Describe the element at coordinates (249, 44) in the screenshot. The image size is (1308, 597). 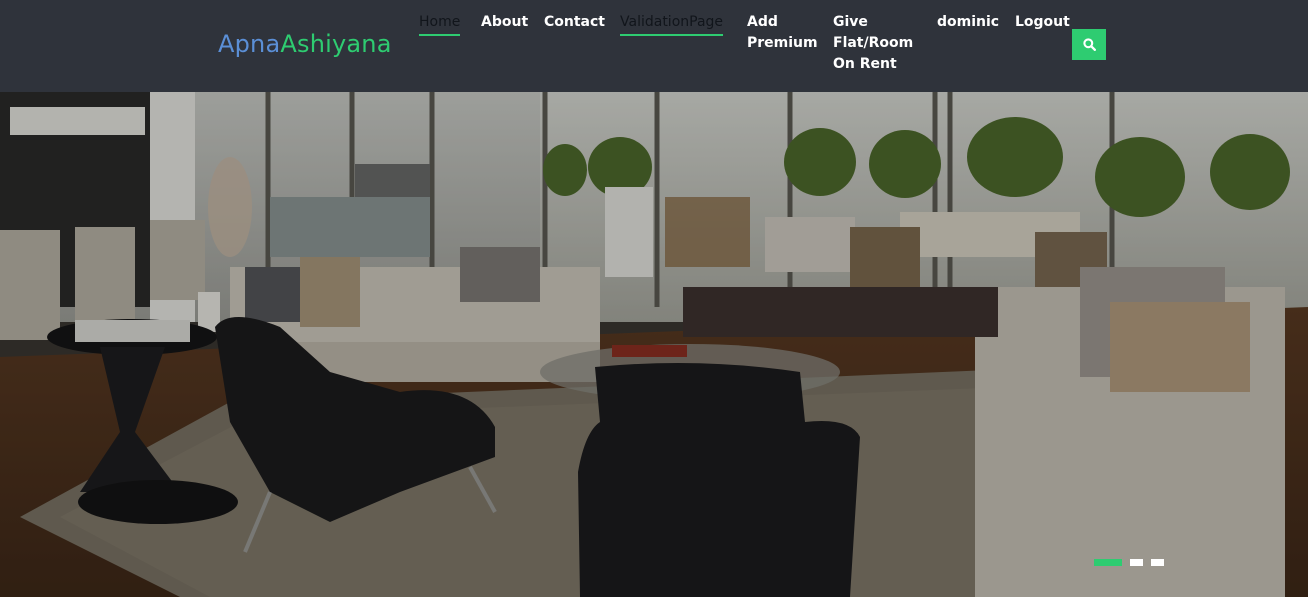
I see `brand-part-apna: Apna` at that location.